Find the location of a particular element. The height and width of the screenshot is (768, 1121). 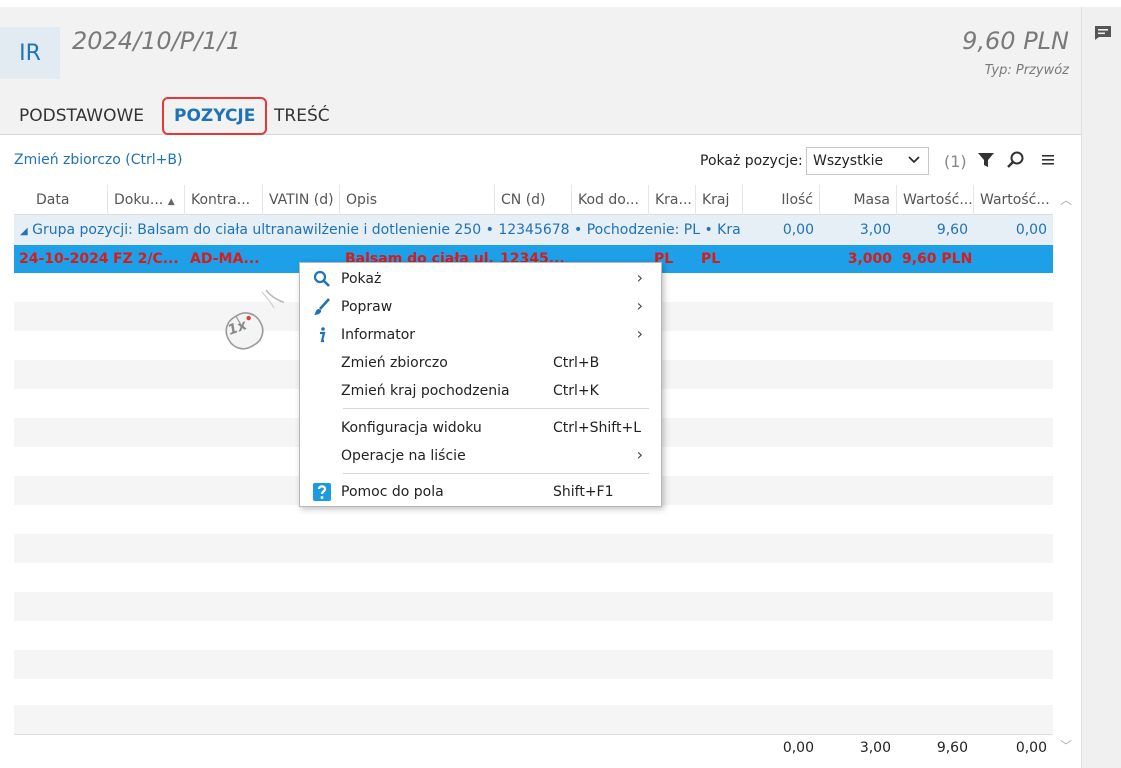

menu-item-shortcut: Shift+F1 is located at coordinates (583, 492).